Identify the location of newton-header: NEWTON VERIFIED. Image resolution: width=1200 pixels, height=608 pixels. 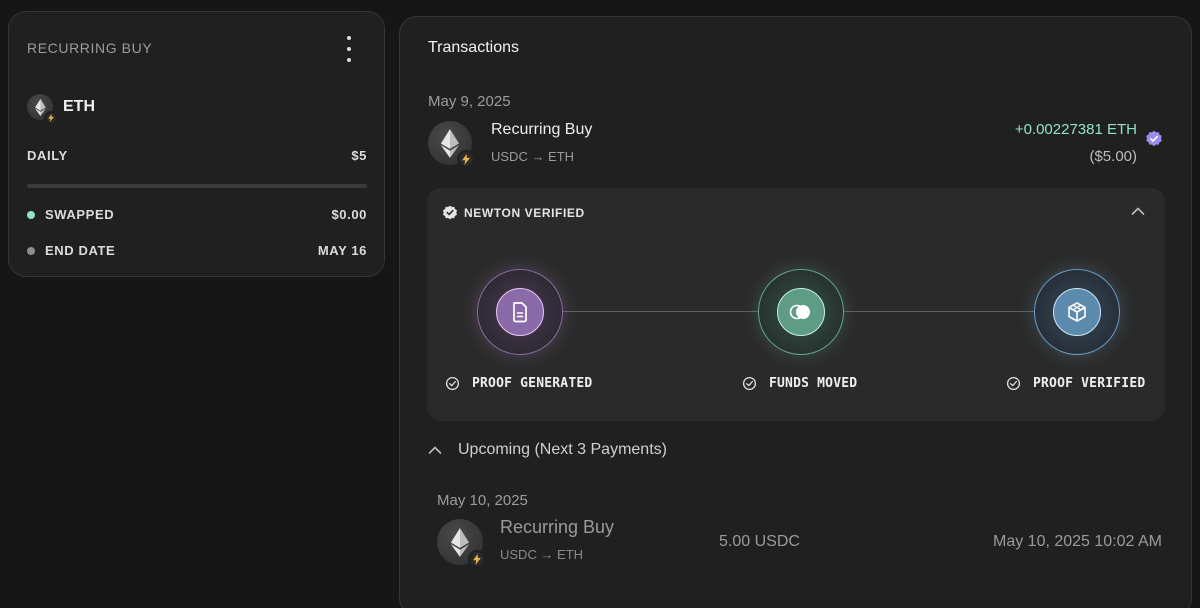
(513, 213).